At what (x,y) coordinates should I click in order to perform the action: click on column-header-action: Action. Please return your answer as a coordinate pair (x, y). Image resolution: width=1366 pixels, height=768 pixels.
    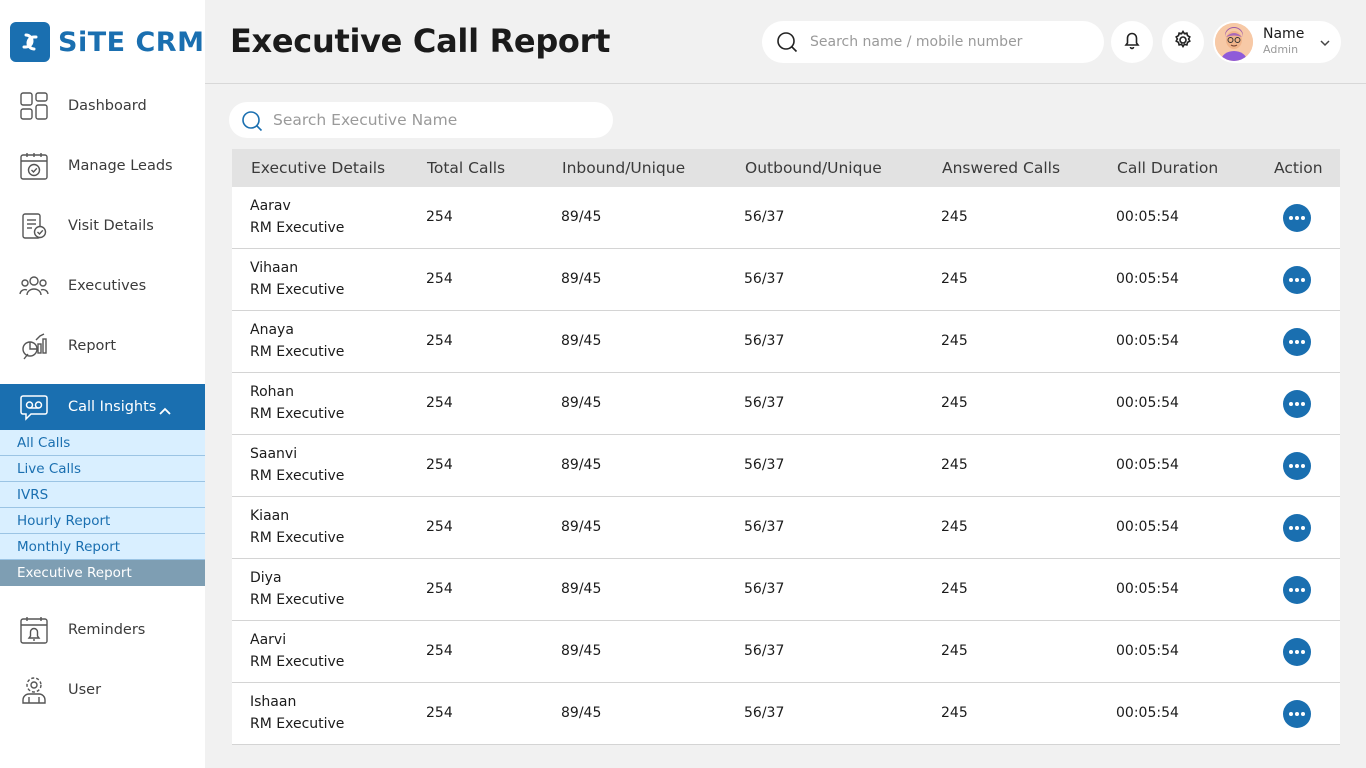
    Looking at the image, I should click on (1298, 168).